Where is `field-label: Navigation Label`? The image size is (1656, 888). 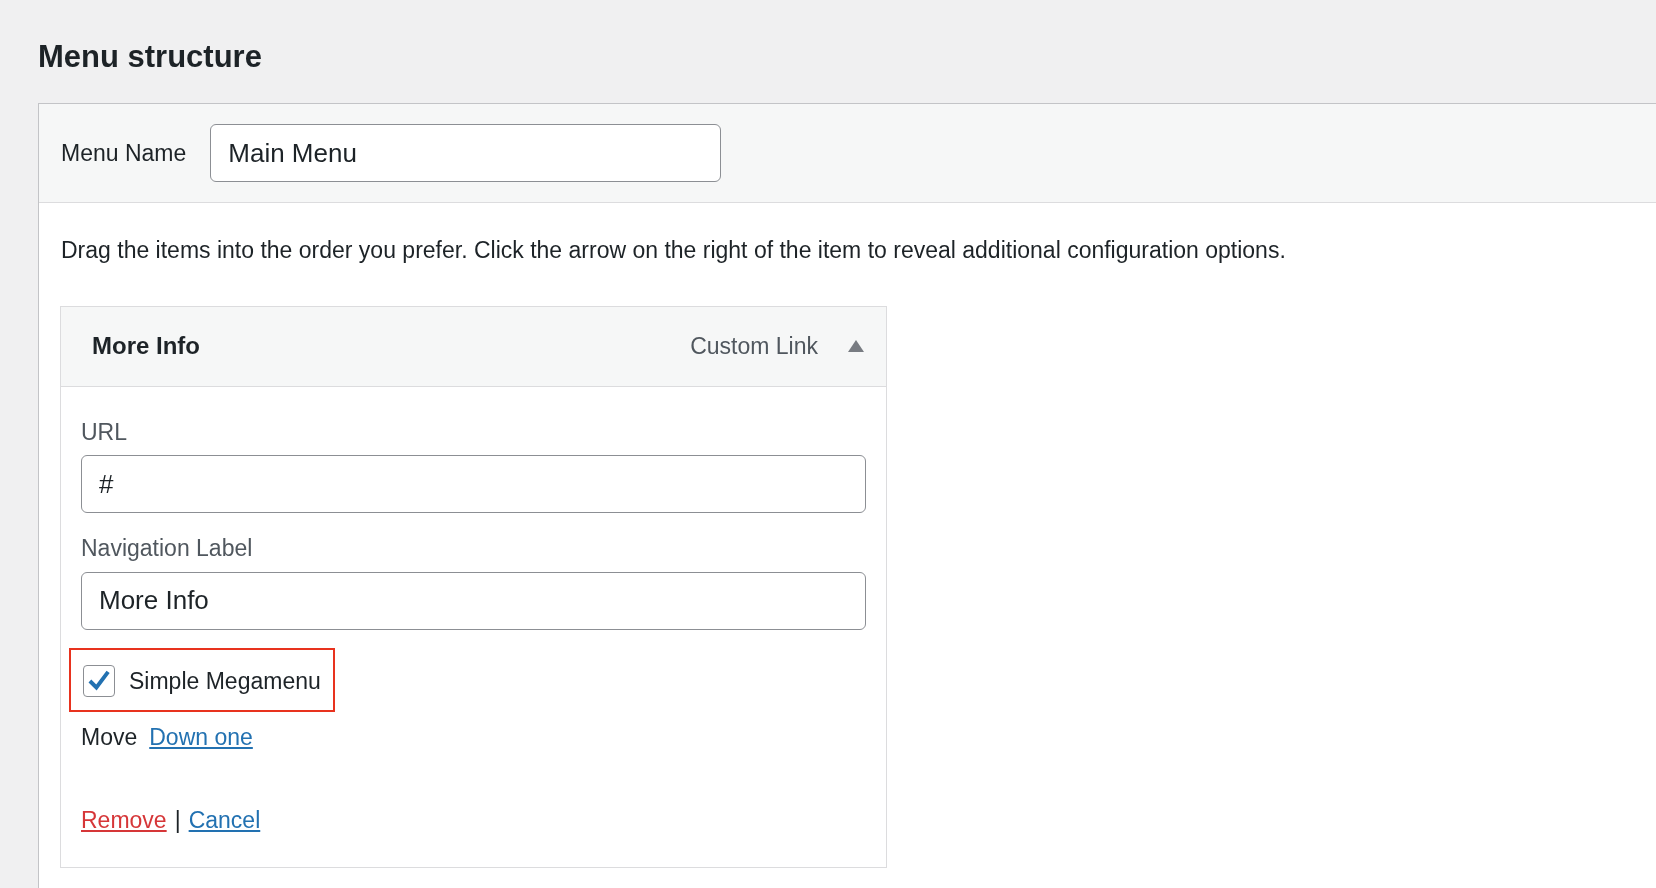 field-label: Navigation Label is located at coordinates (167, 549).